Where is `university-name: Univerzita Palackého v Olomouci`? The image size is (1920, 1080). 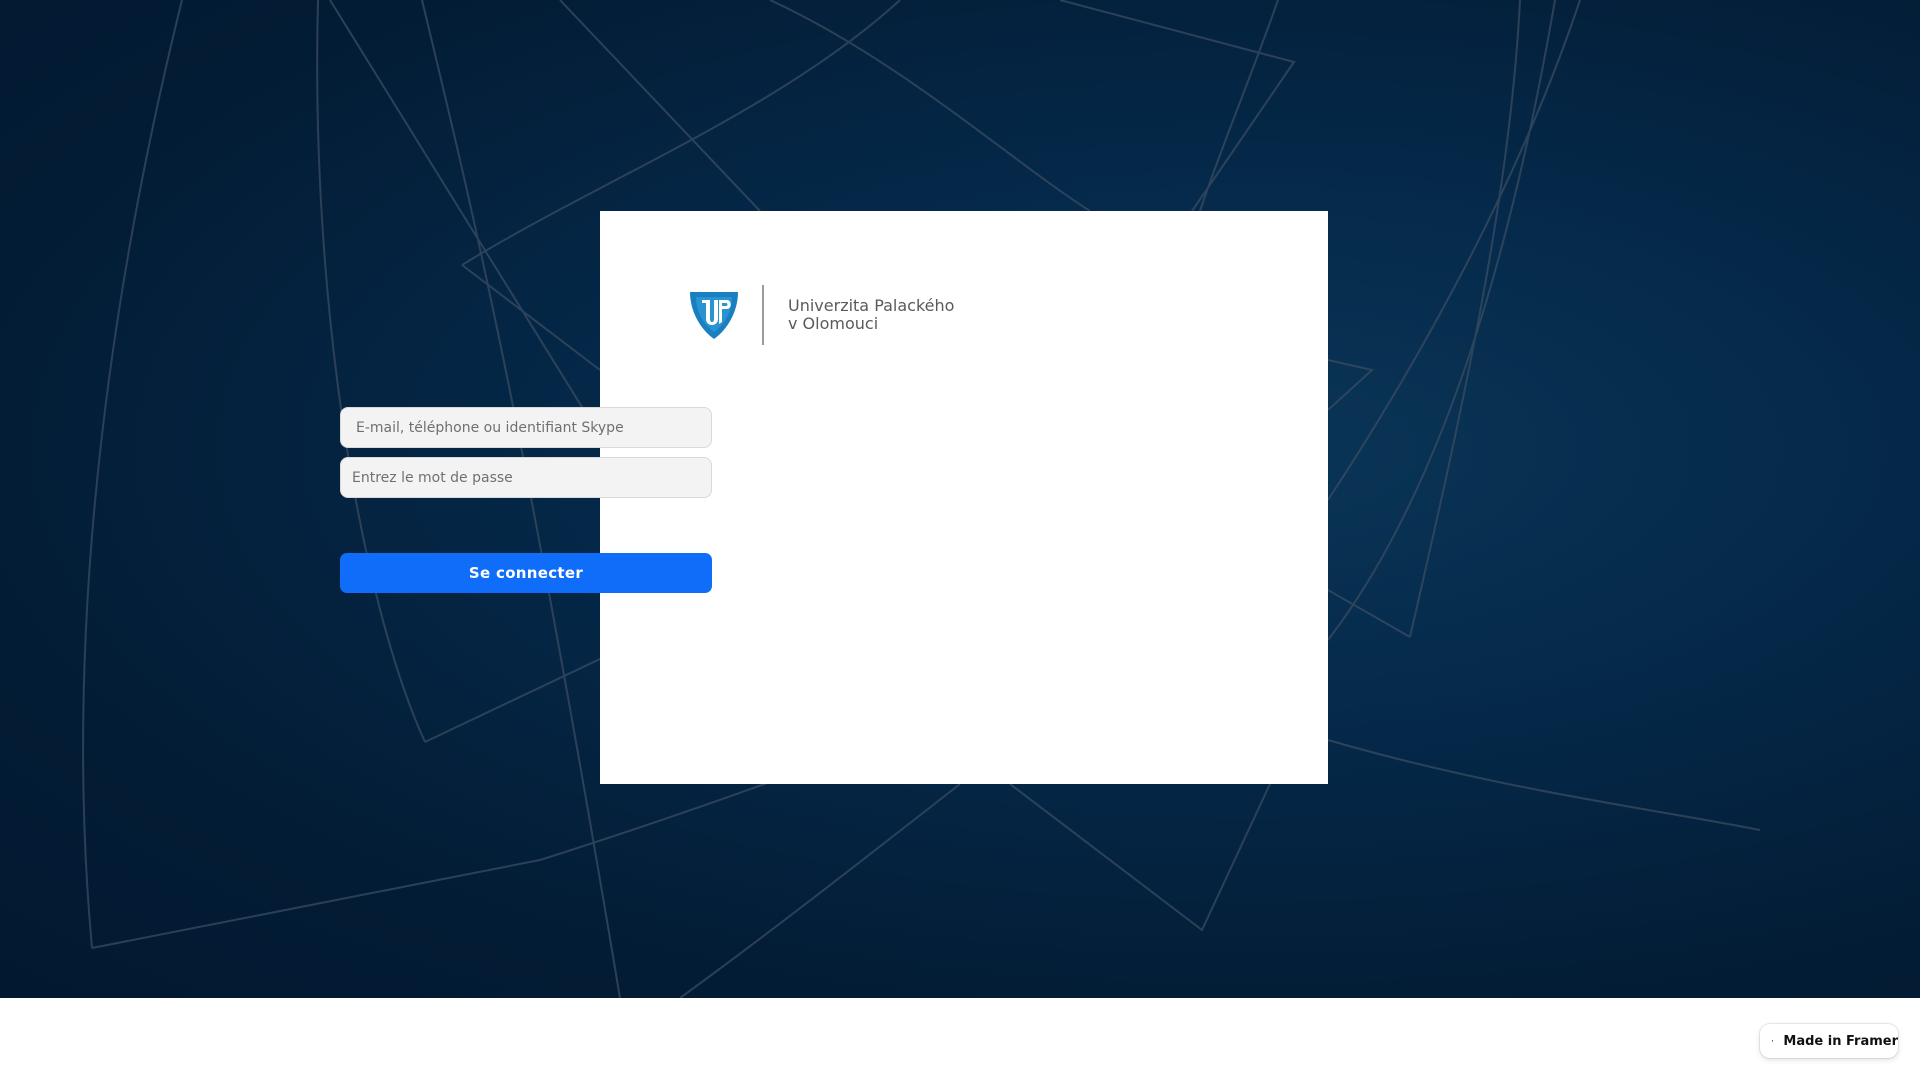
university-name: Univerzita Palackého v Olomouci is located at coordinates (871, 315).